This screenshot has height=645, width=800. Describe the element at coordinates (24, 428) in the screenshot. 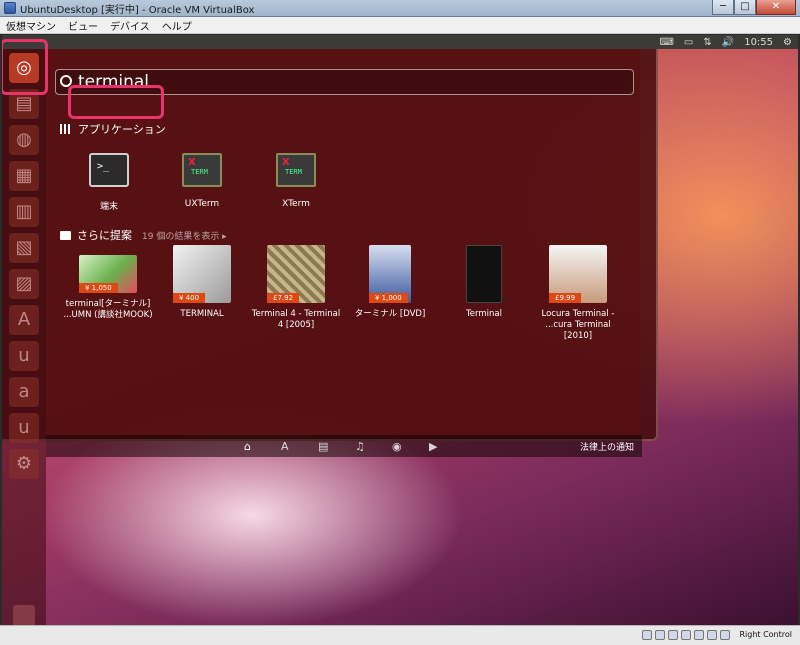

I see `ubuntu-one-music-icon: u` at that location.